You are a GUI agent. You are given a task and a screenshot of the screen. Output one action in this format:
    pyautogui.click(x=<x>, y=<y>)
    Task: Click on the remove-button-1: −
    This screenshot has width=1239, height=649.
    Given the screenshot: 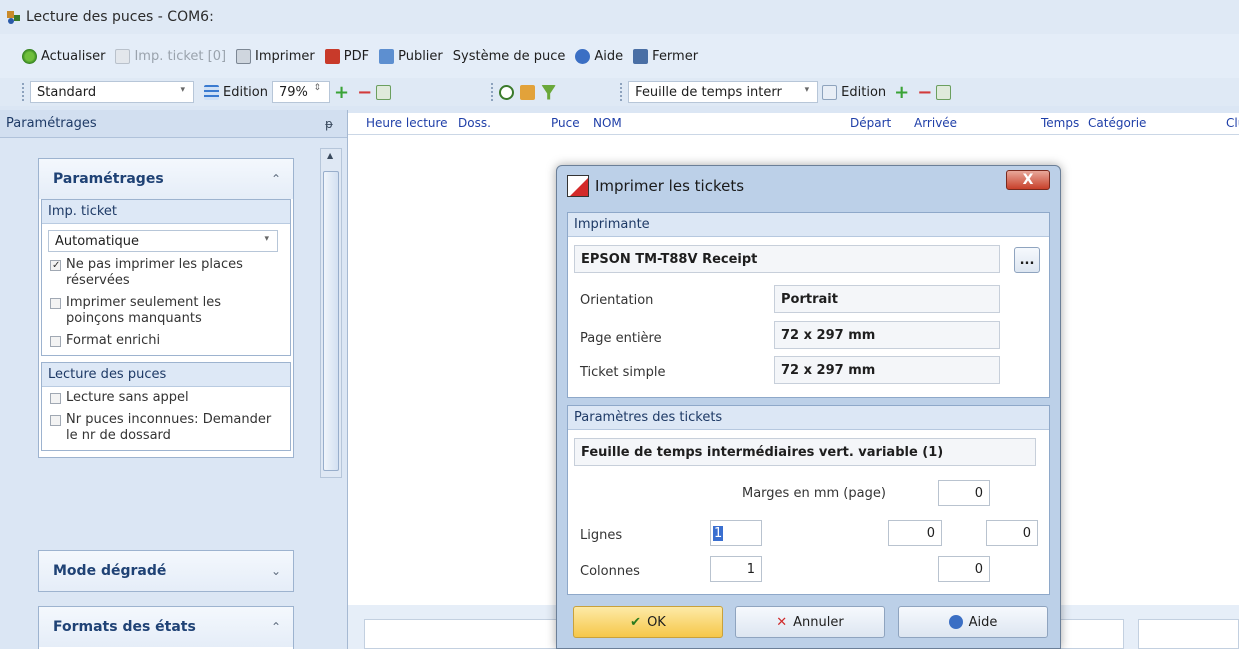 What is the action you would take?
    pyautogui.click(x=364, y=92)
    